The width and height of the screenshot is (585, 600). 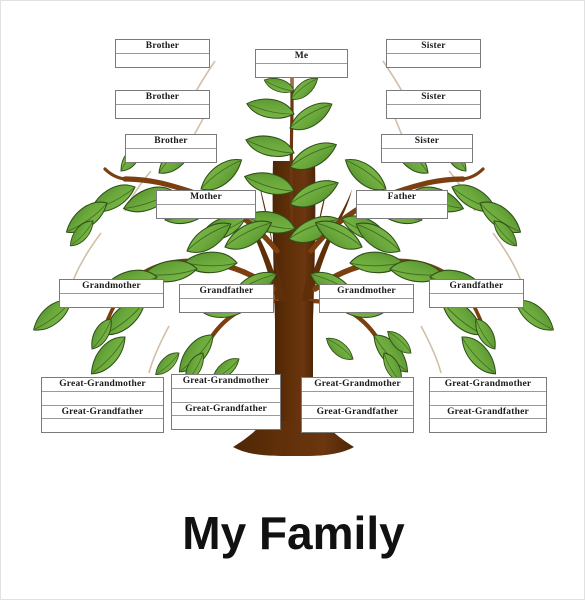 I want to click on name-box-great-grandparents-3: Great-Grandmother Great-Grandfather, so click(x=357, y=405).